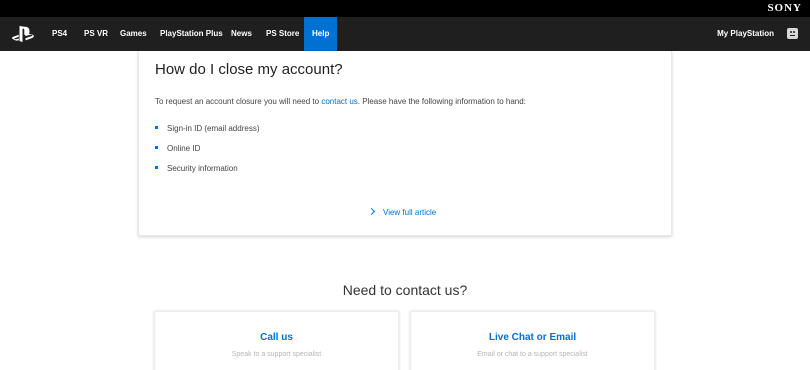 The width and height of the screenshot is (810, 370). I want to click on nav-item-ps-vr: PS VR, so click(96, 34).